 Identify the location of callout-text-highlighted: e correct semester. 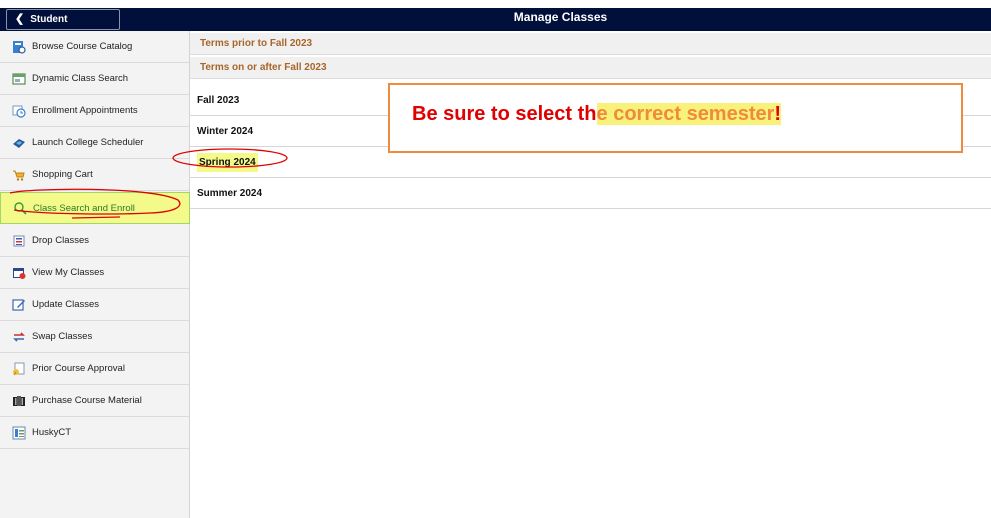
(685, 114).